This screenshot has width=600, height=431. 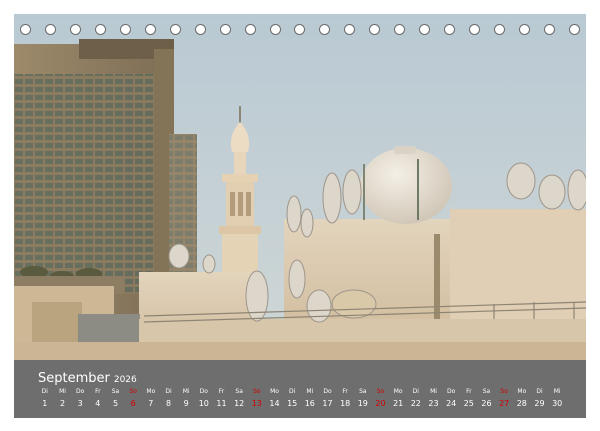 What do you see at coordinates (327, 403) in the screenshot?
I see `day-number: 17` at bounding box center [327, 403].